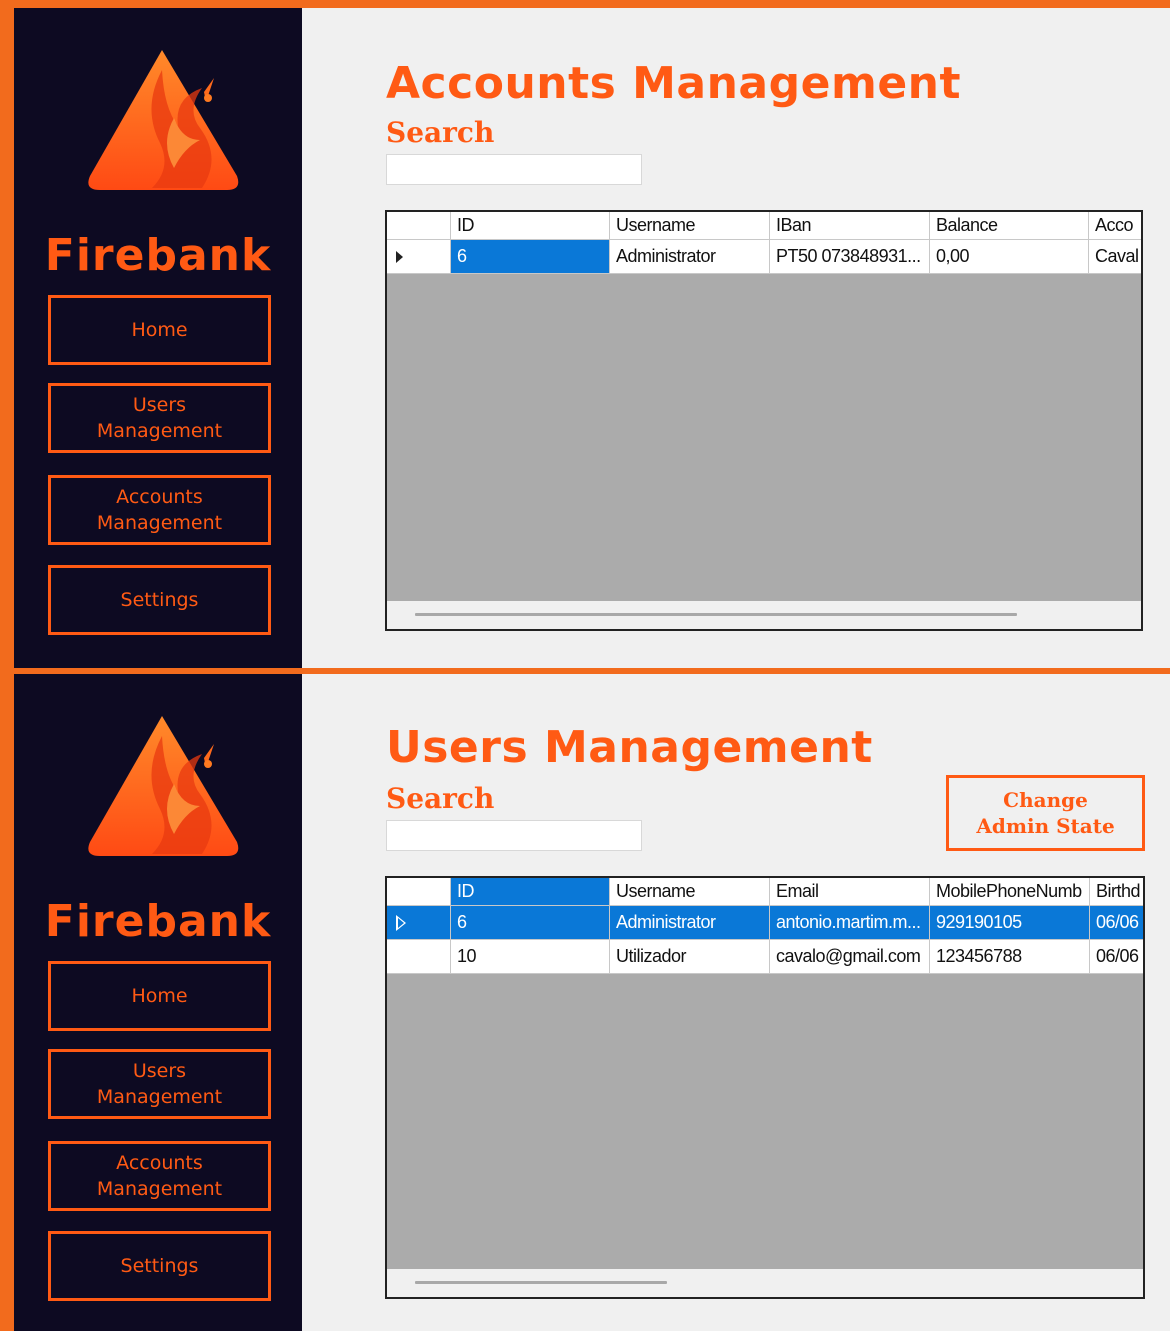 The width and height of the screenshot is (1170, 1331). What do you see at coordinates (1010, 892) in the screenshot?
I see `column-header-mobile-phone: MobilePhoneNumb` at bounding box center [1010, 892].